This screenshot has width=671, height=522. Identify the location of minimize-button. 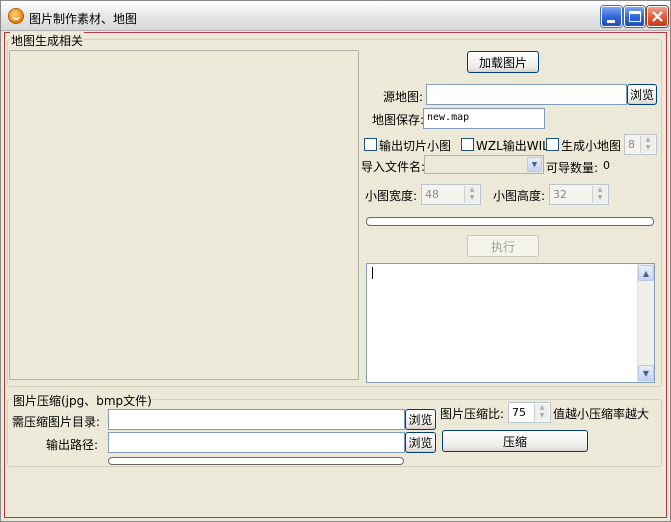
(611, 16).